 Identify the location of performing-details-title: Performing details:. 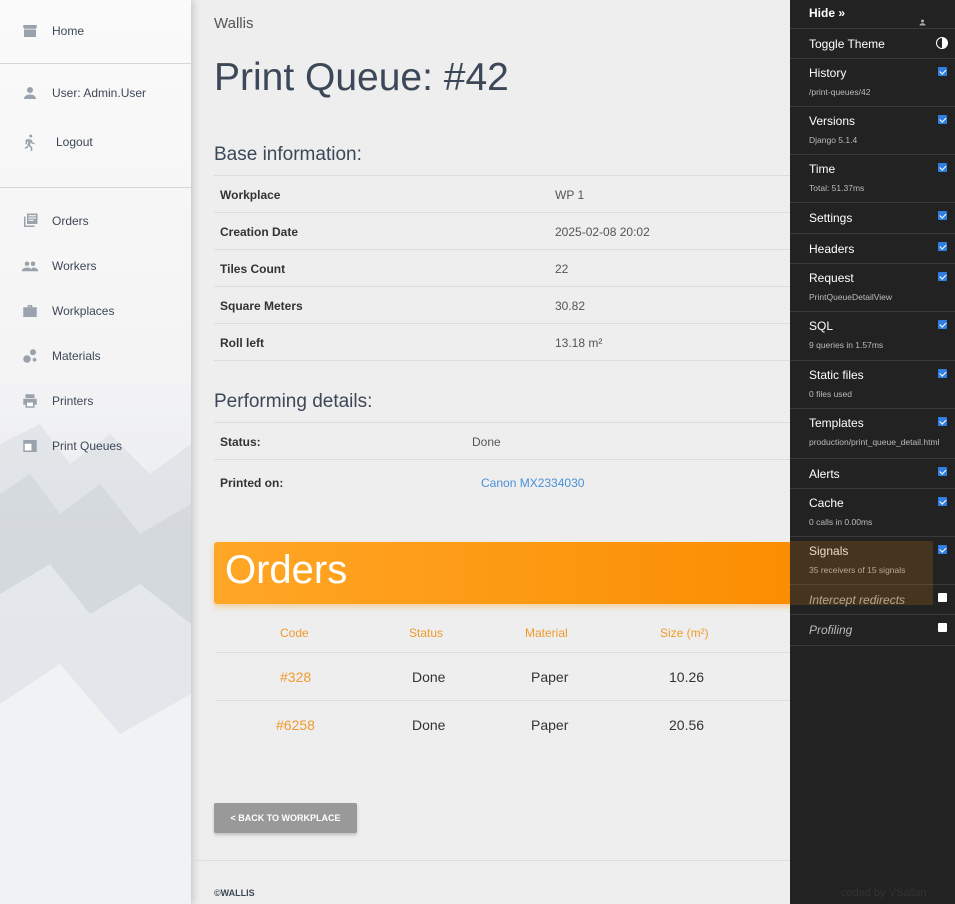
(293, 401).